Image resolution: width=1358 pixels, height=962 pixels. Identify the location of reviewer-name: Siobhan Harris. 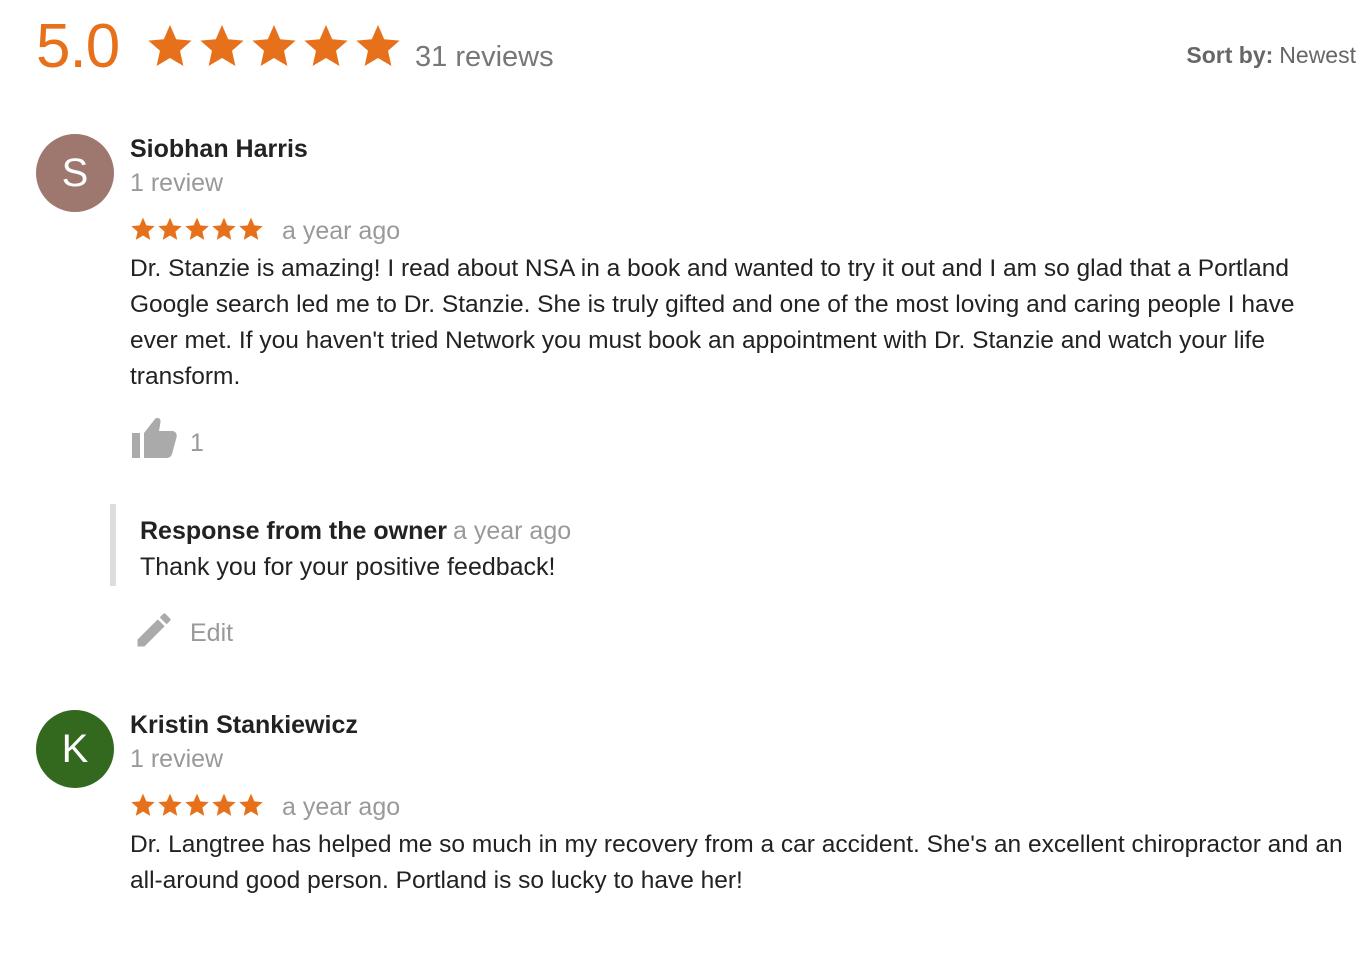
(219, 149).